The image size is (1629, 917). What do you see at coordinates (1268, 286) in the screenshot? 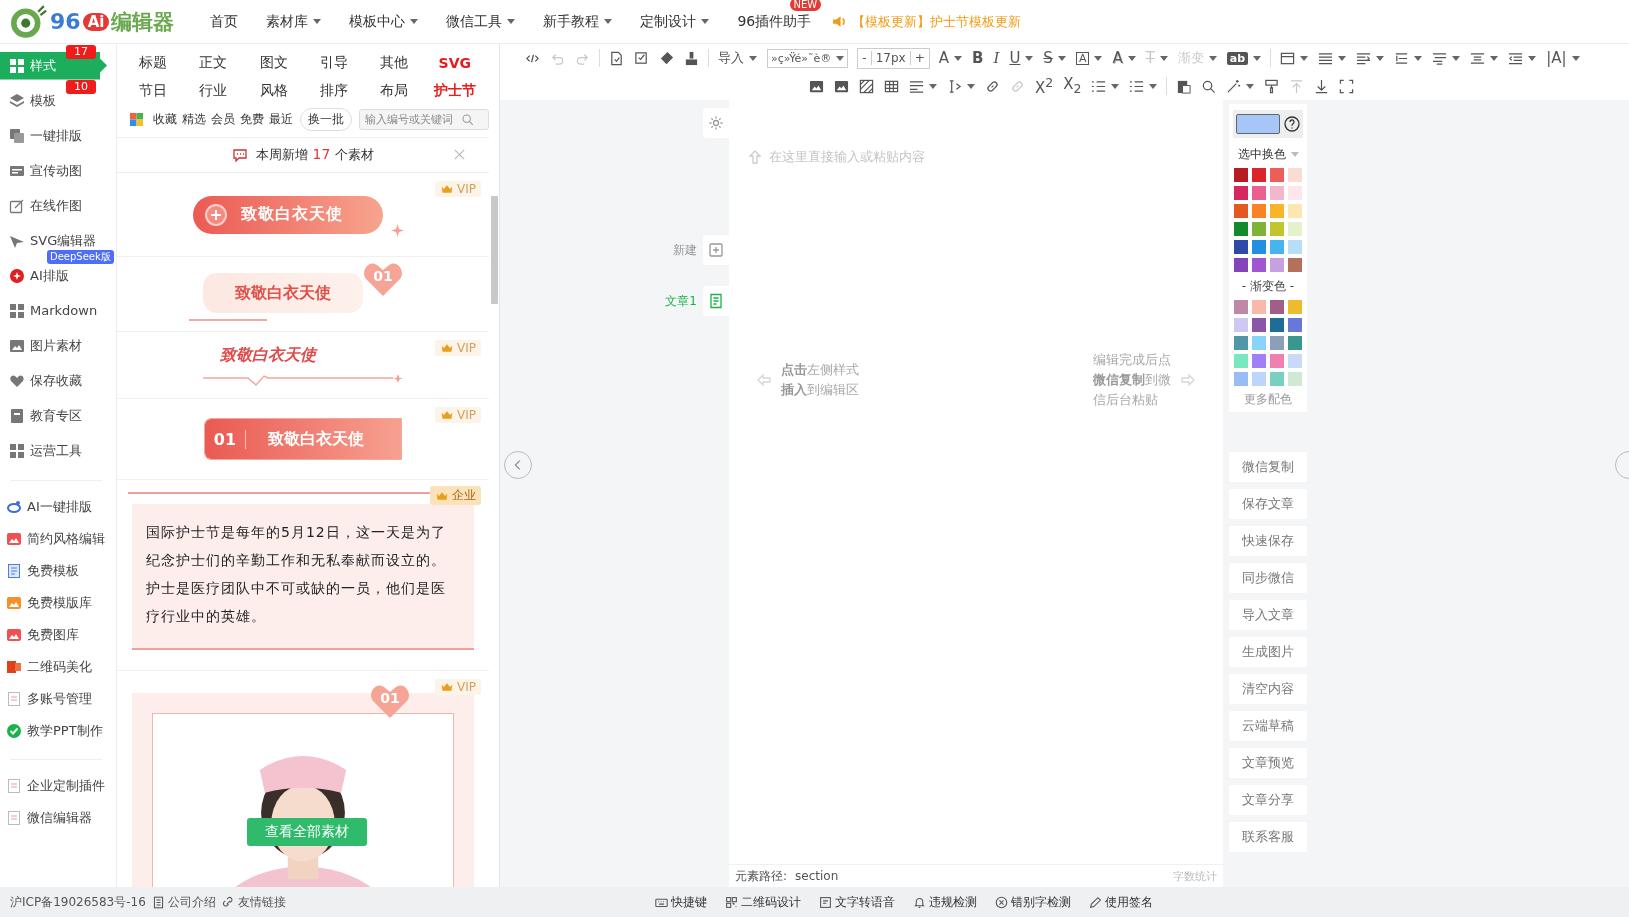
I see `section-label: - 渐变色 -` at bounding box center [1268, 286].